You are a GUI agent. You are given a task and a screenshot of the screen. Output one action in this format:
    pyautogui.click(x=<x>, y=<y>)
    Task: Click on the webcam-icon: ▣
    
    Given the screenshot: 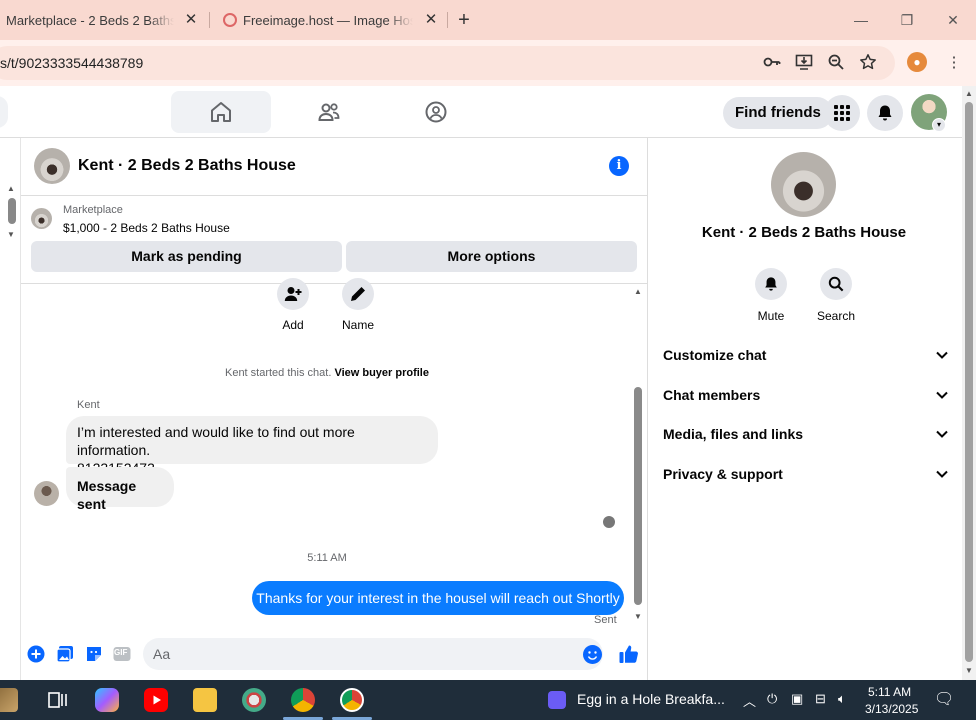 What is the action you would take?
    pyautogui.click(x=797, y=699)
    